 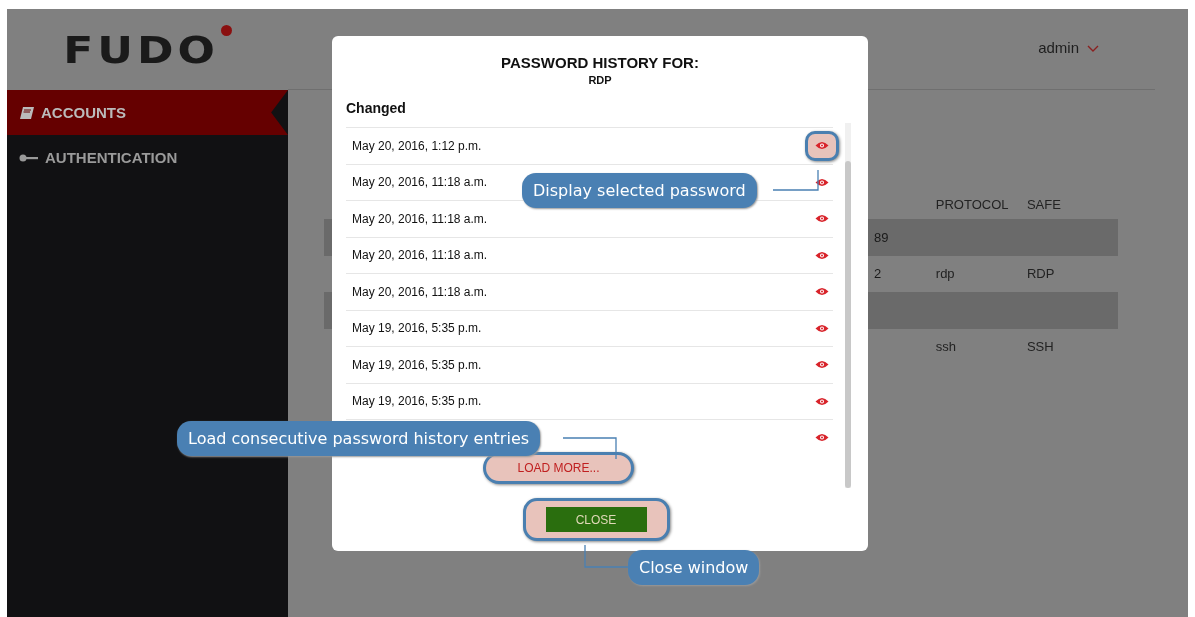 What do you see at coordinates (147, 112) in the screenshot?
I see `sidebar-item: ACCOUNTS` at bounding box center [147, 112].